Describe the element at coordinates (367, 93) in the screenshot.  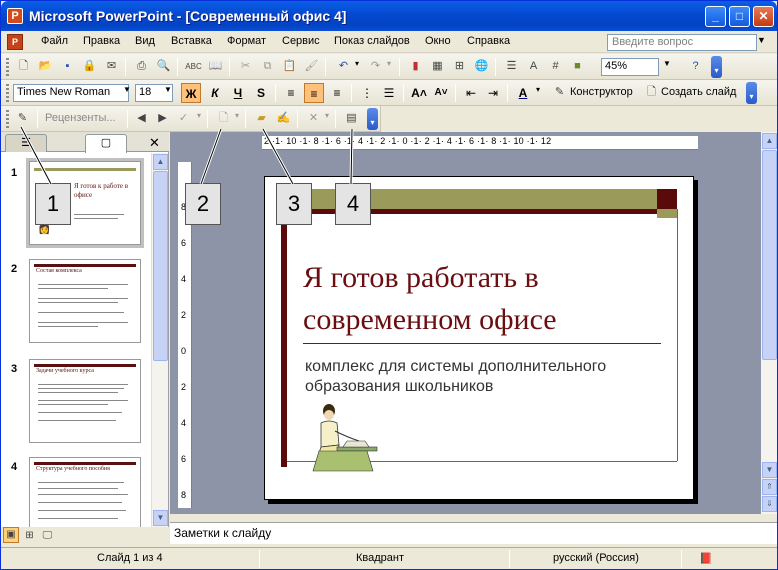
I see `numbering-icon: ⋮` at that location.